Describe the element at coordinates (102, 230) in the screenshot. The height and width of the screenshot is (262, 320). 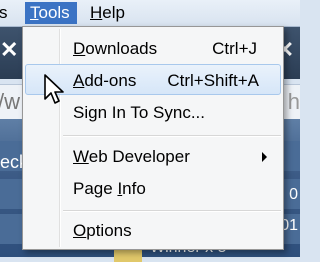
I see `menu-item-label: Options` at that location.